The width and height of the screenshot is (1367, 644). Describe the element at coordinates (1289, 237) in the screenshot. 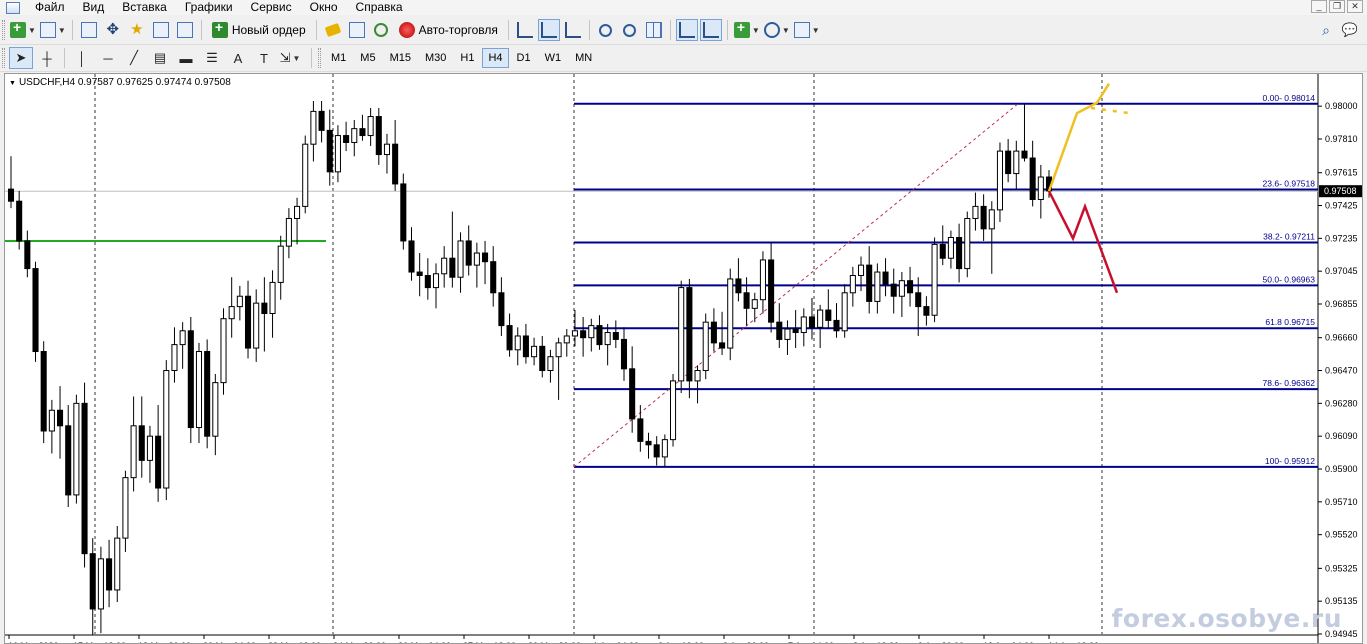

I see `fib-level-label: 38.2- 0.97211` at that location.